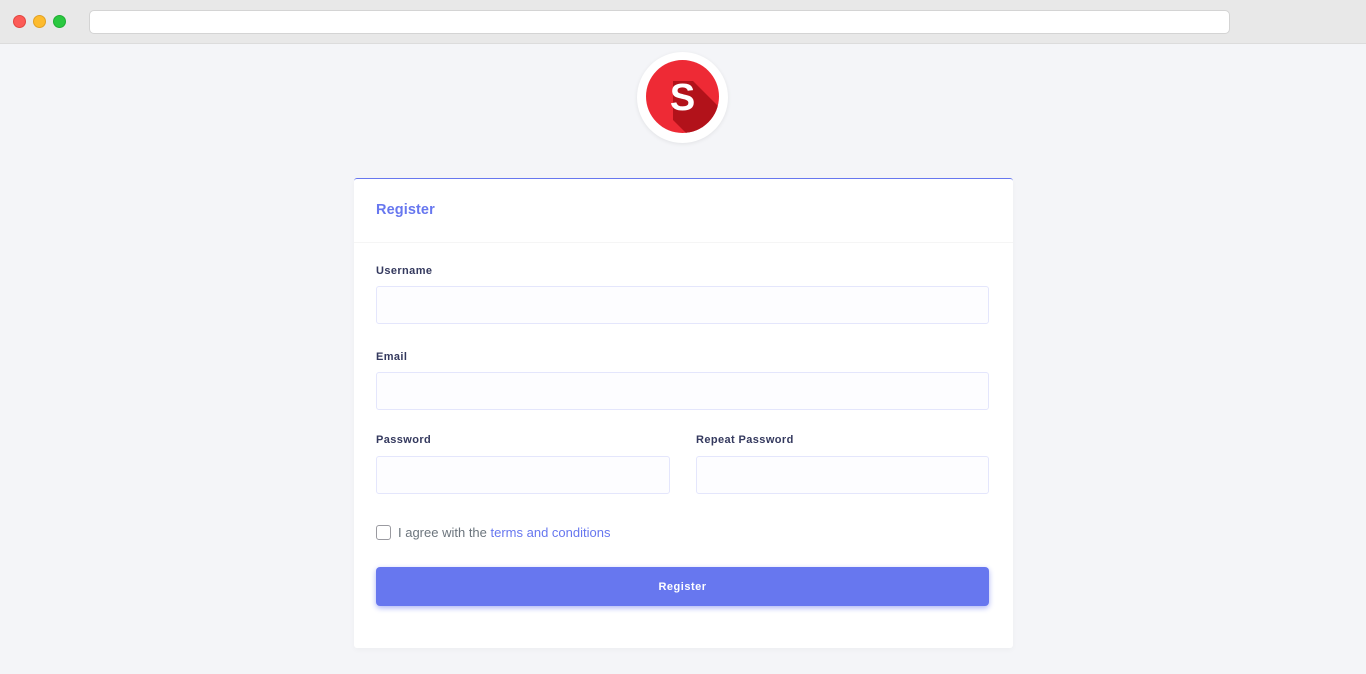 Image resolution: width=1366 pixels, height=674 pixels. Describe the element at coordinates (682, 305) in the screenshot. I see `username-input` at that location.